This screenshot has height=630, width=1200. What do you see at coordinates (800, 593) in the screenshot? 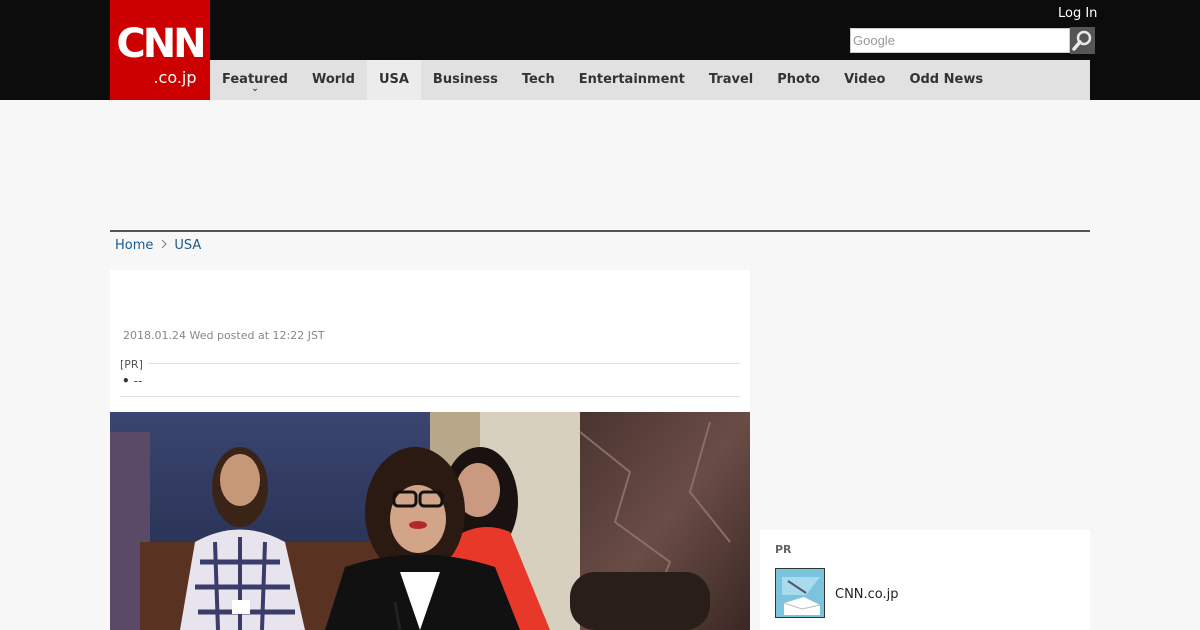
I see `cnn-app-thumbnail` at bounding box center [800, 593].